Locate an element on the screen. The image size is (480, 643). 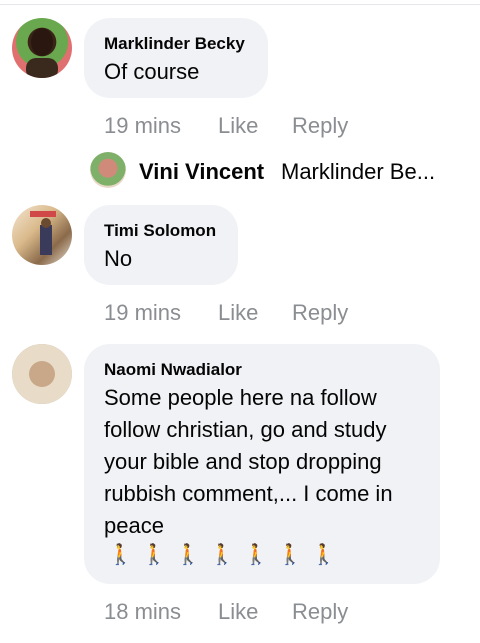
comment-author: Timi Solomon is located at coordinates (160, 231).